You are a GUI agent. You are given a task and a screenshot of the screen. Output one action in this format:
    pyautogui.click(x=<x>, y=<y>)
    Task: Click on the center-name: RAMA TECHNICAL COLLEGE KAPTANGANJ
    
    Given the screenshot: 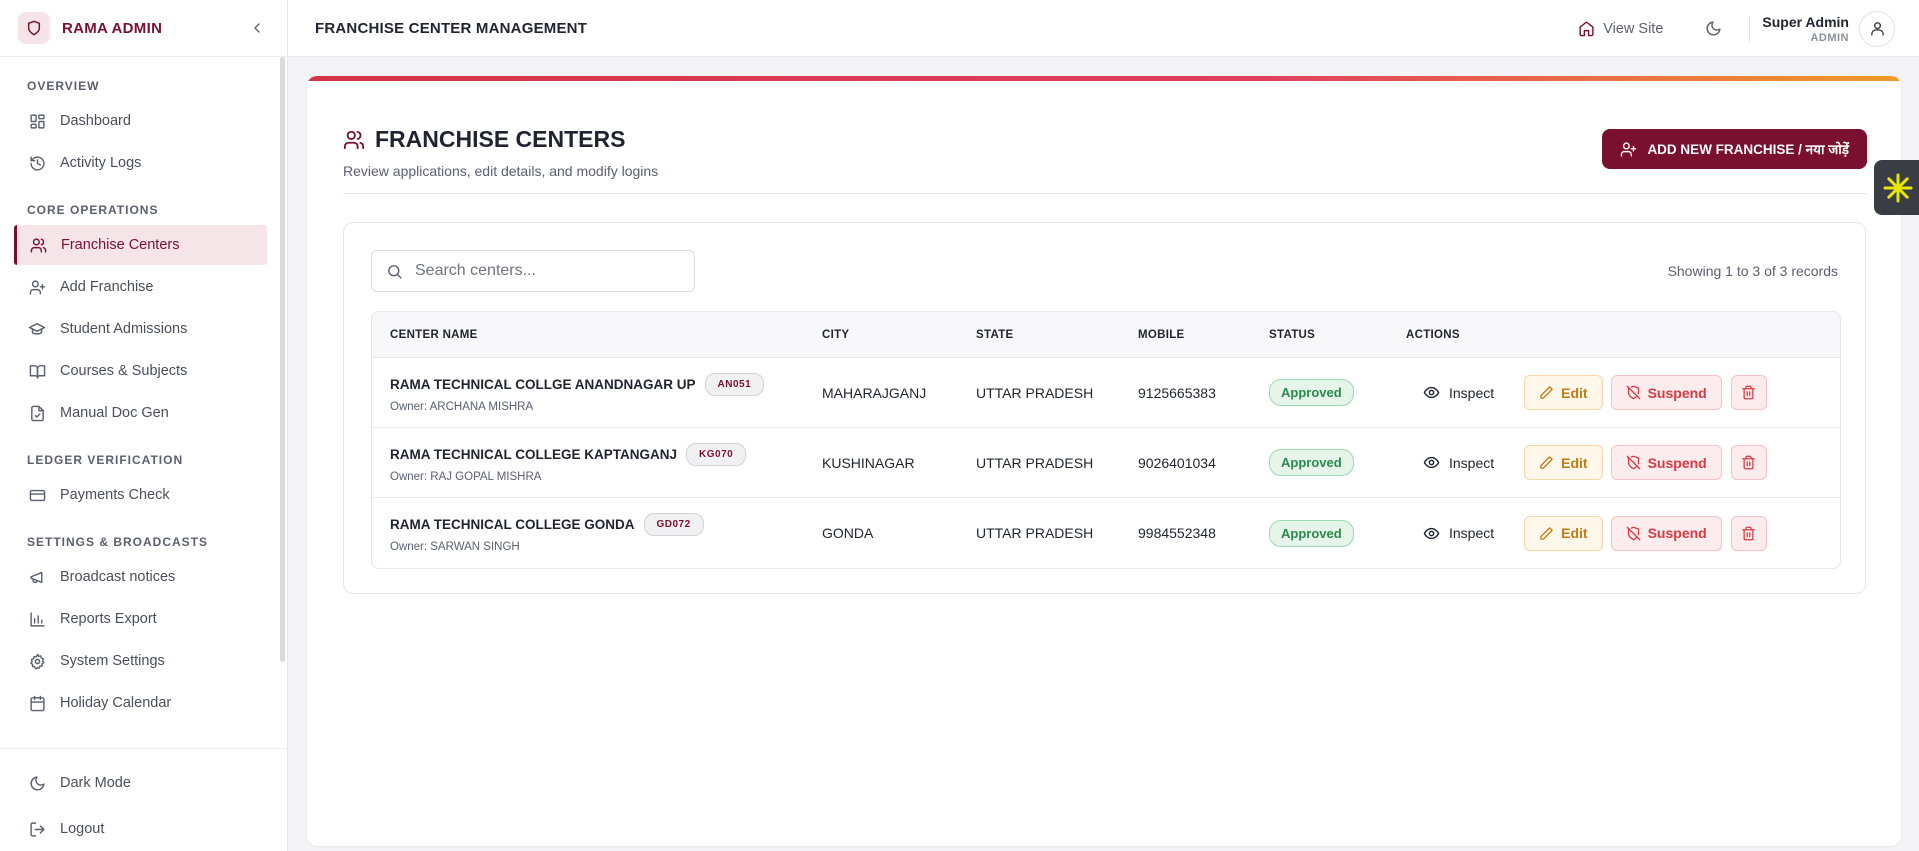 What is the action you would take?
    pyautogui.click(x=534, y=454)
    